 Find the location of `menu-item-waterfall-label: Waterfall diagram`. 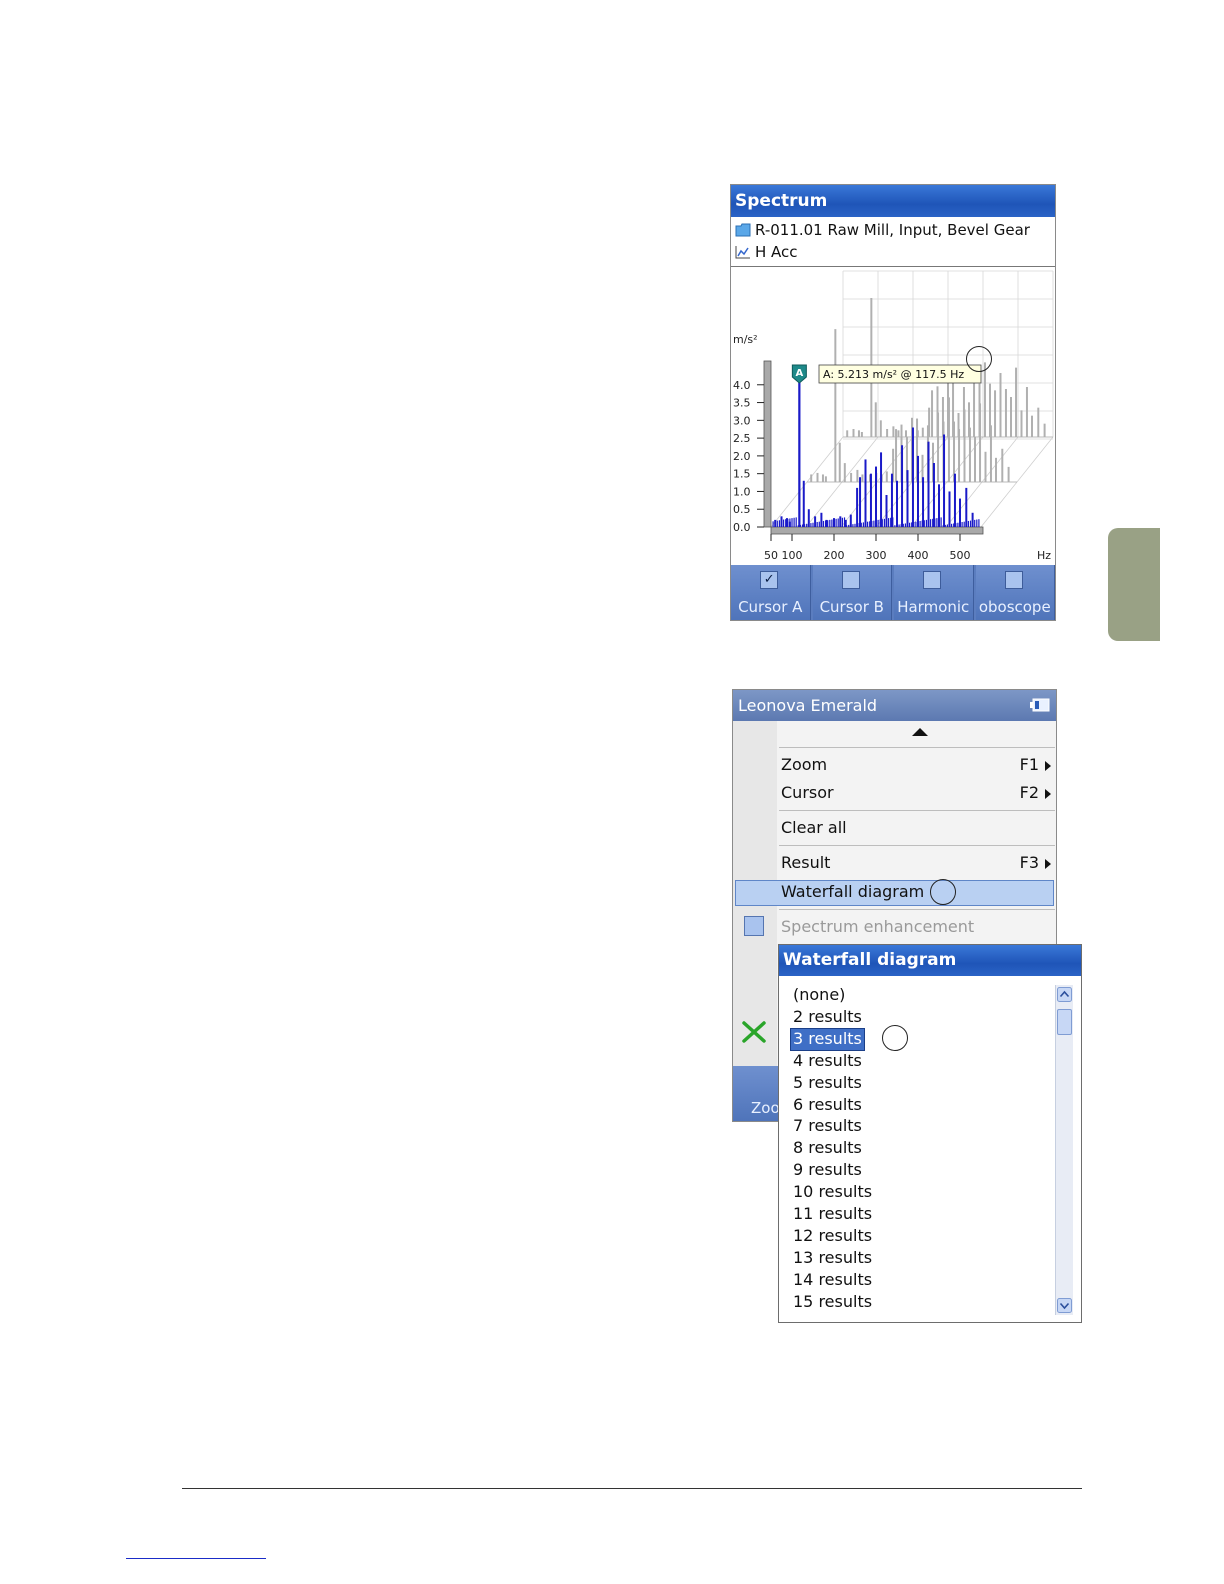

menu-item-waterfall-label: Waterfall diagram is located at coordinates (853, 891).